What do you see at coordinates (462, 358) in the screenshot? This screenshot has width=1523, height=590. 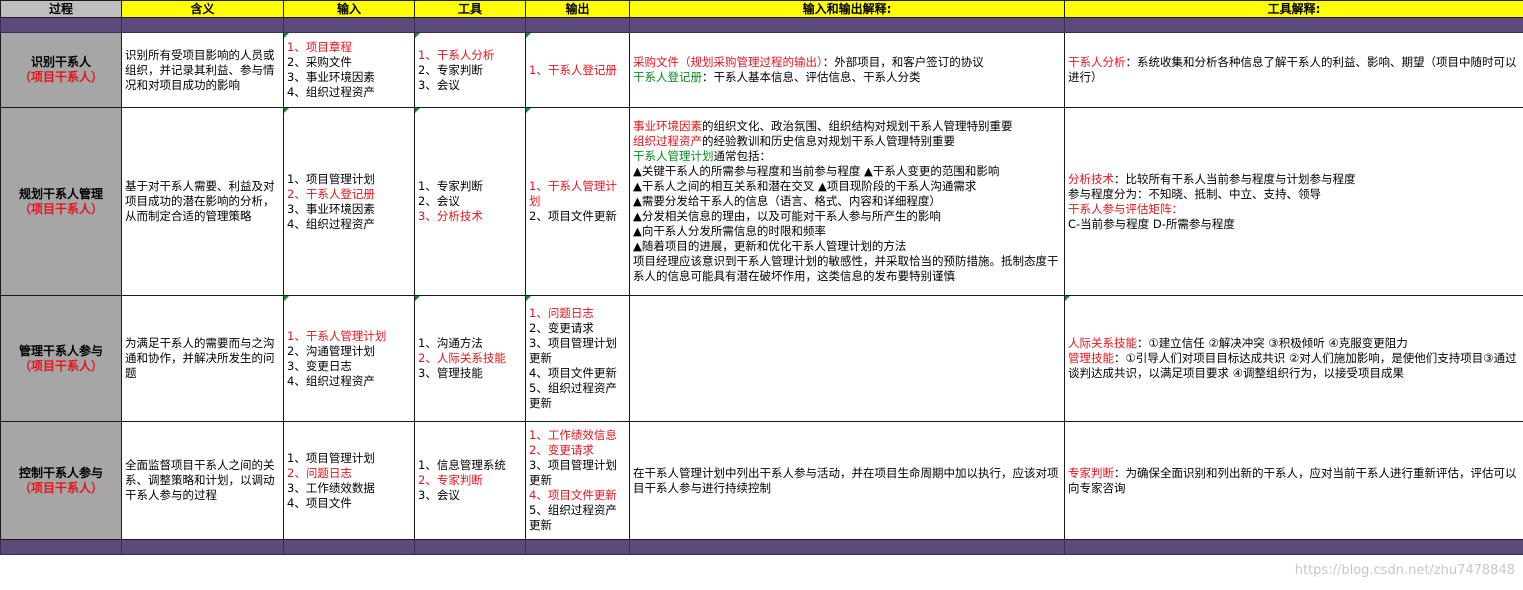 I see `tool-item: 2、人际关系技能` at bounding box center [462, 358].